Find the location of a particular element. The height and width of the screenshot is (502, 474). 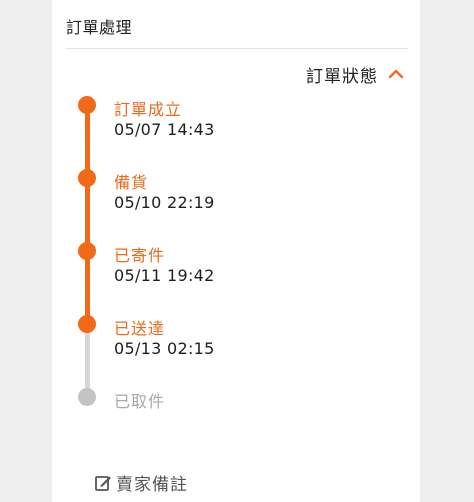

order-status-label: 訂單狀態 is located at coordinates (342, 76).